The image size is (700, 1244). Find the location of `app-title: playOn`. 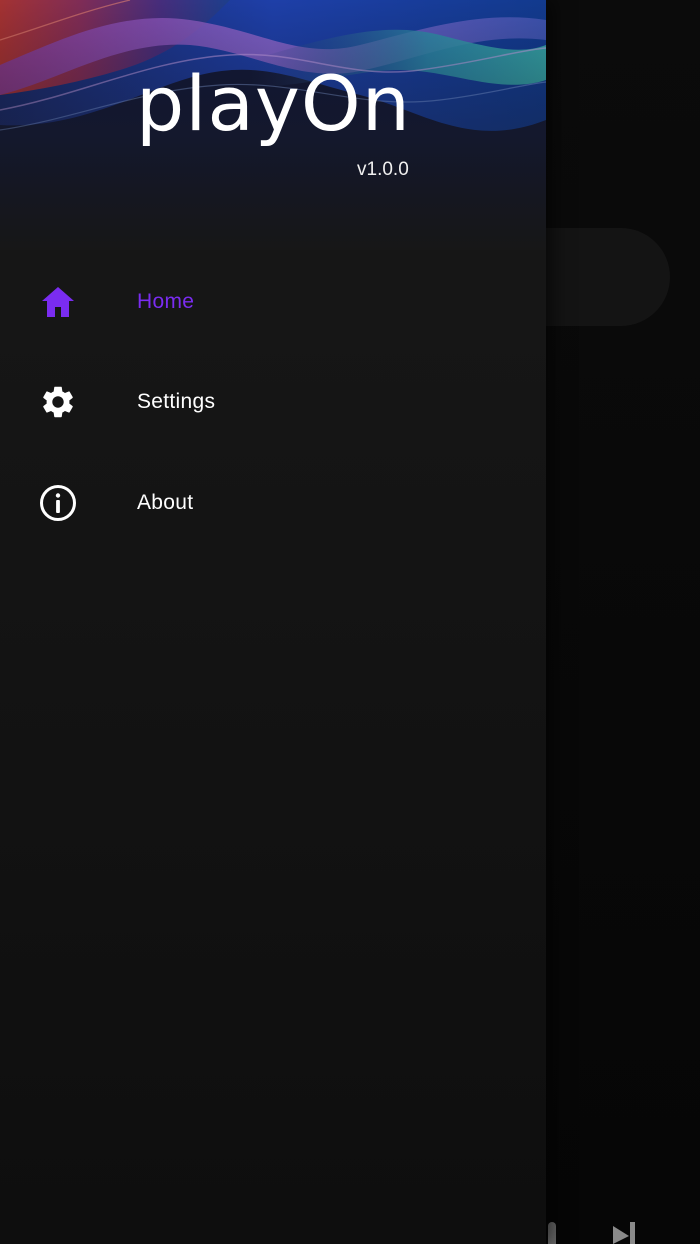

app-title: playOn is located at coordinates (273, 103).